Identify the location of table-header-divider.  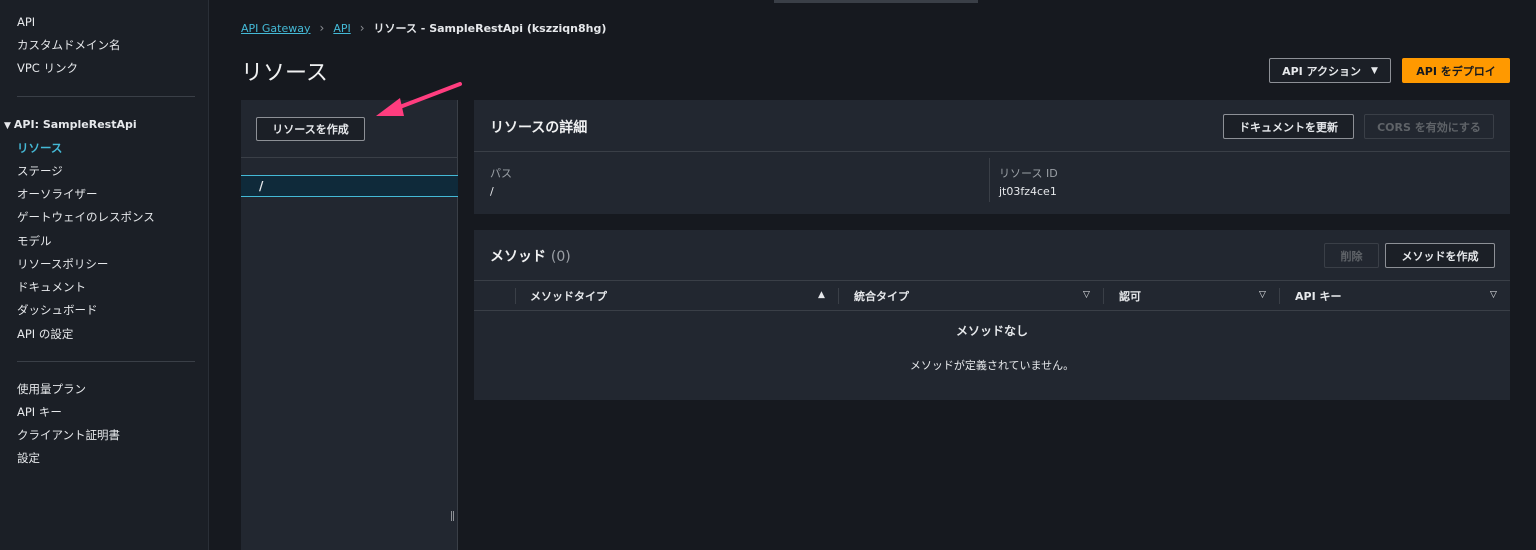
(992, 310).